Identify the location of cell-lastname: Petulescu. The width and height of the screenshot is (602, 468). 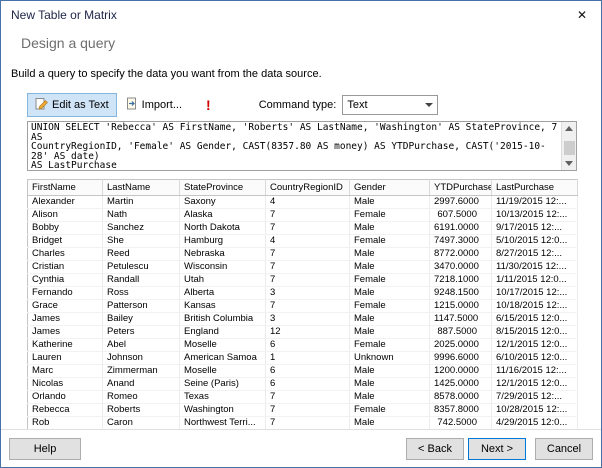
(141, 267).